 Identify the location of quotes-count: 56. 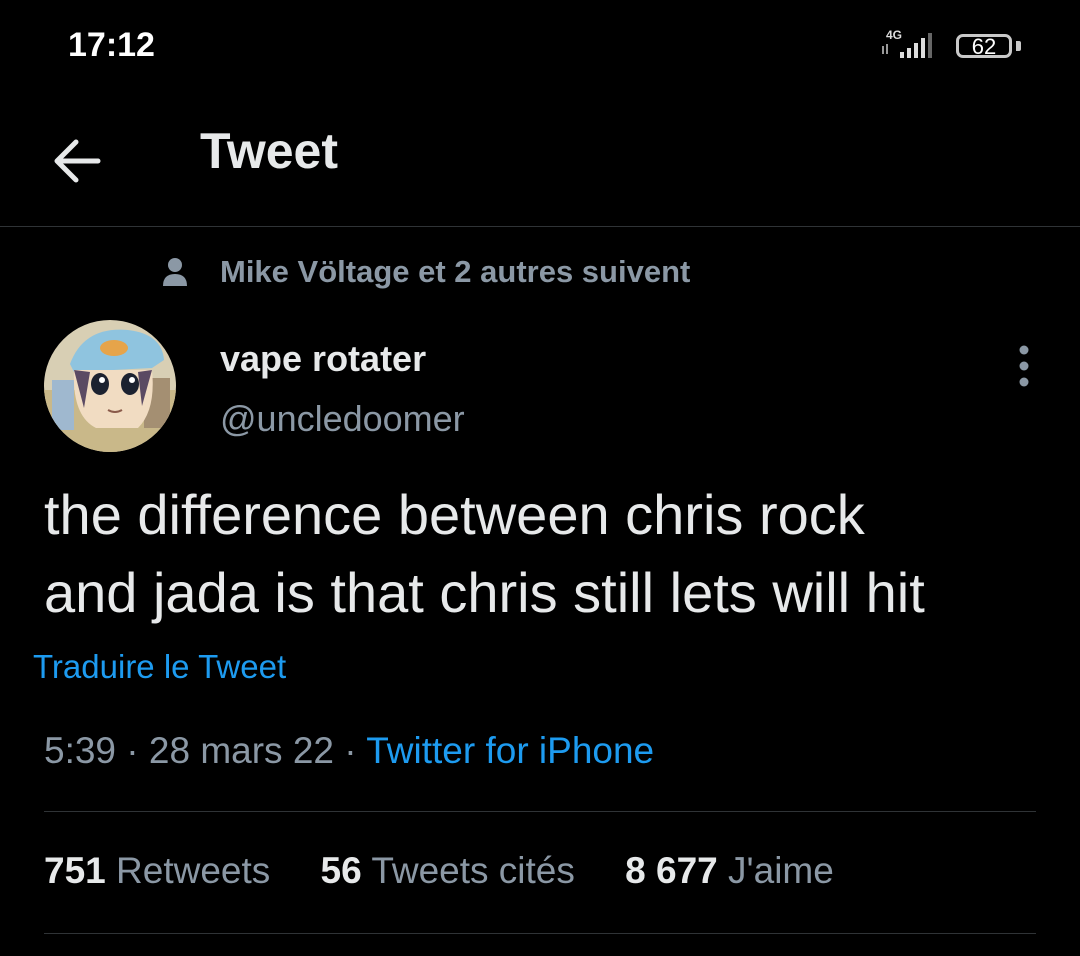
(341, 870).